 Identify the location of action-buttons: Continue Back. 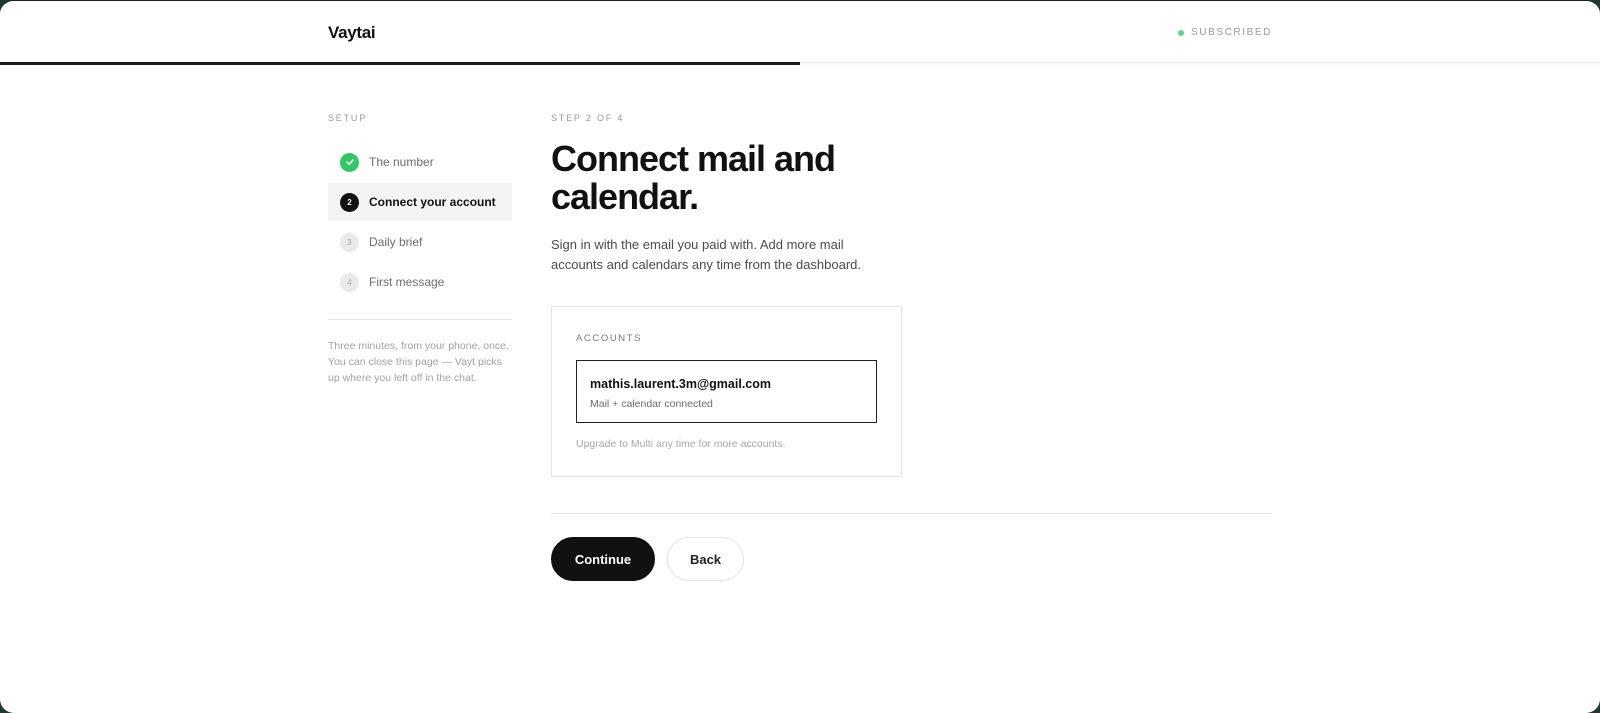
(647, 559).